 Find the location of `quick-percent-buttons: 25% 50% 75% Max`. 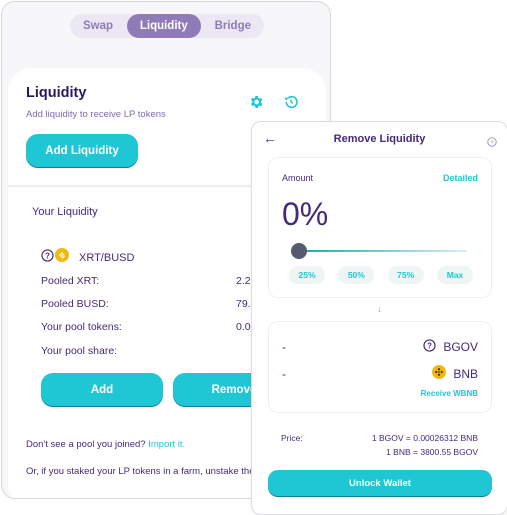

quick-percent-buttons: 25% 50% 75% Max is located at coordinates (381, 275).